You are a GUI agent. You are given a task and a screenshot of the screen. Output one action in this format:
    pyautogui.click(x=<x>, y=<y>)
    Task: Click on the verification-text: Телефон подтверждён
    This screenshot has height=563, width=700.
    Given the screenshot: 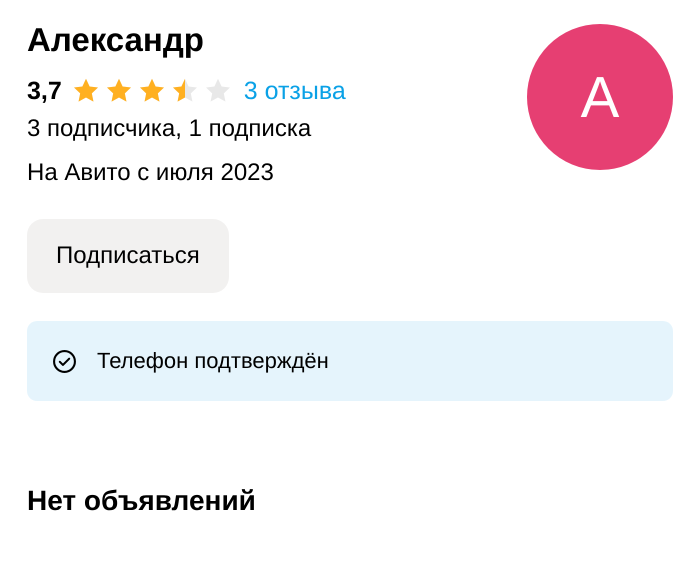 What is the action you would take?
    pyautogui.click(x=213, y=361)
    